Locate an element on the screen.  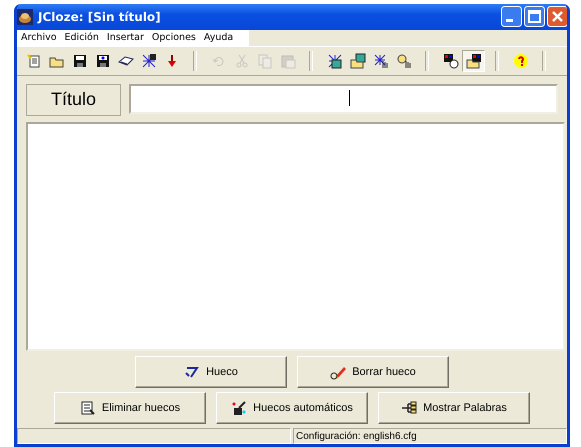
menu-item: Insertar is located at coordinates (125, 38).